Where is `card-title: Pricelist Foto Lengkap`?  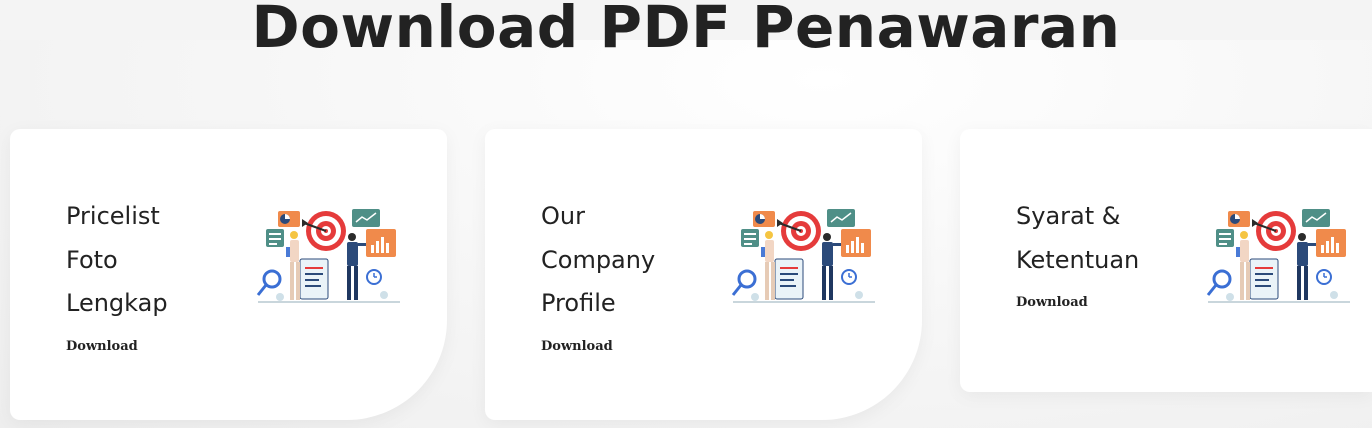 card-title: Pricelist Foto Lengkap is located at coordinates (141, 260).